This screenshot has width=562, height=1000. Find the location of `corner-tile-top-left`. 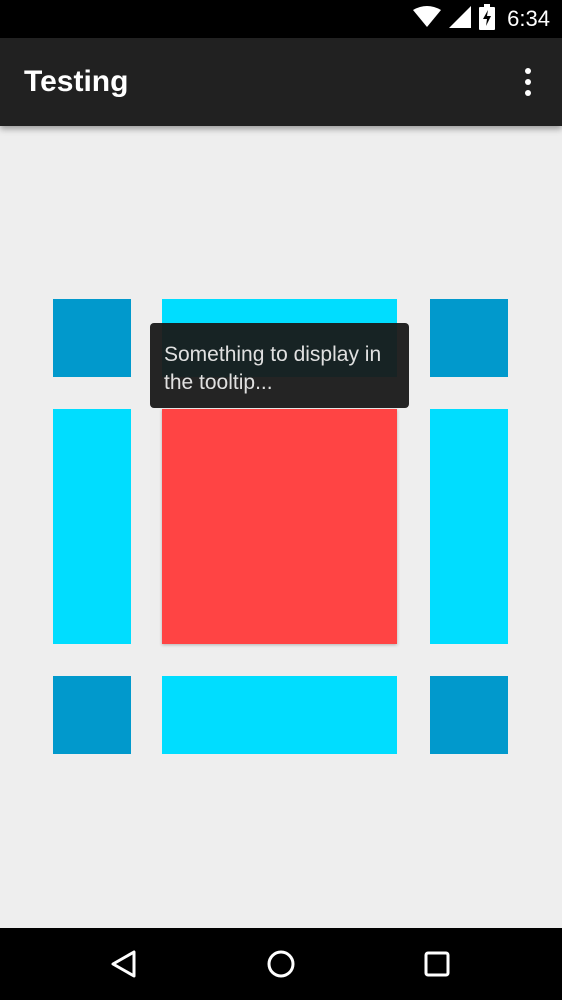

corner-tile-top-left is located at coordinates (92, 338).